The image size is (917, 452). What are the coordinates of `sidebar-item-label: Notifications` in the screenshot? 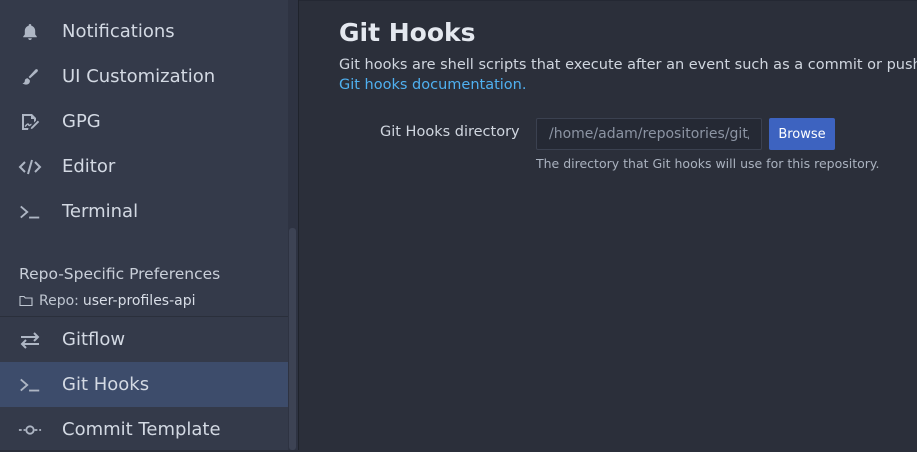 It's located at (118, 31).